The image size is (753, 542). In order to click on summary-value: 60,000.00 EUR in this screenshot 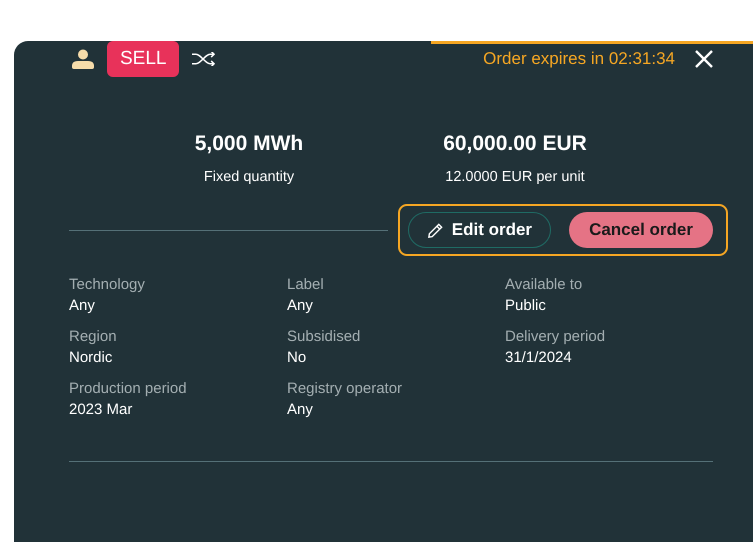, I will do `click(515, 144)`.